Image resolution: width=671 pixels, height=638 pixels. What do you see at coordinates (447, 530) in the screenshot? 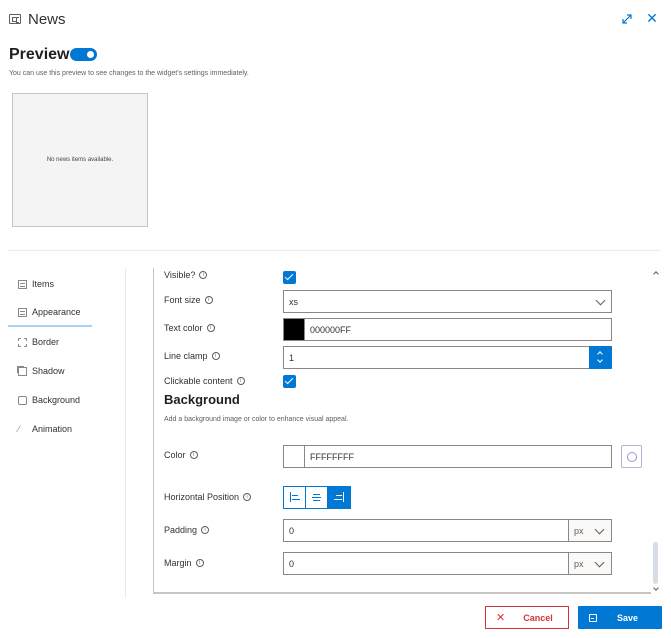
I see `padding-input: 0 px` at bounding box center [447, 530].